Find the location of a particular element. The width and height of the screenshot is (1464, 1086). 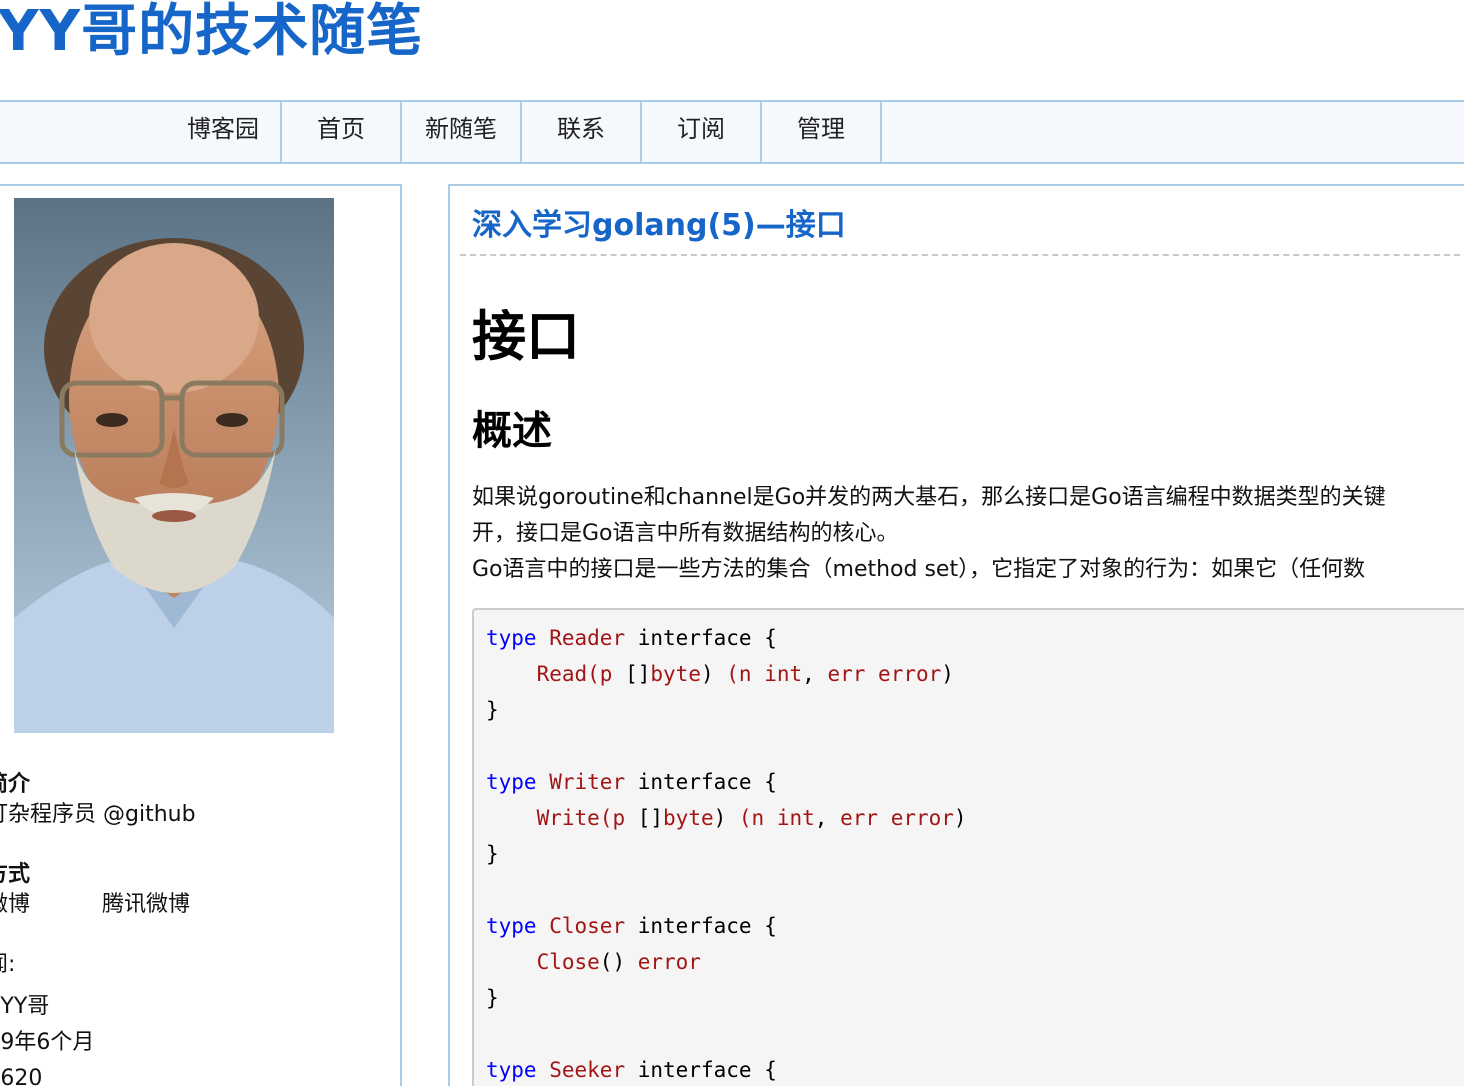

nav-bar: 博客园 首页 新随笔 联系 订阅 管理 is located at coordinates (732, 132).